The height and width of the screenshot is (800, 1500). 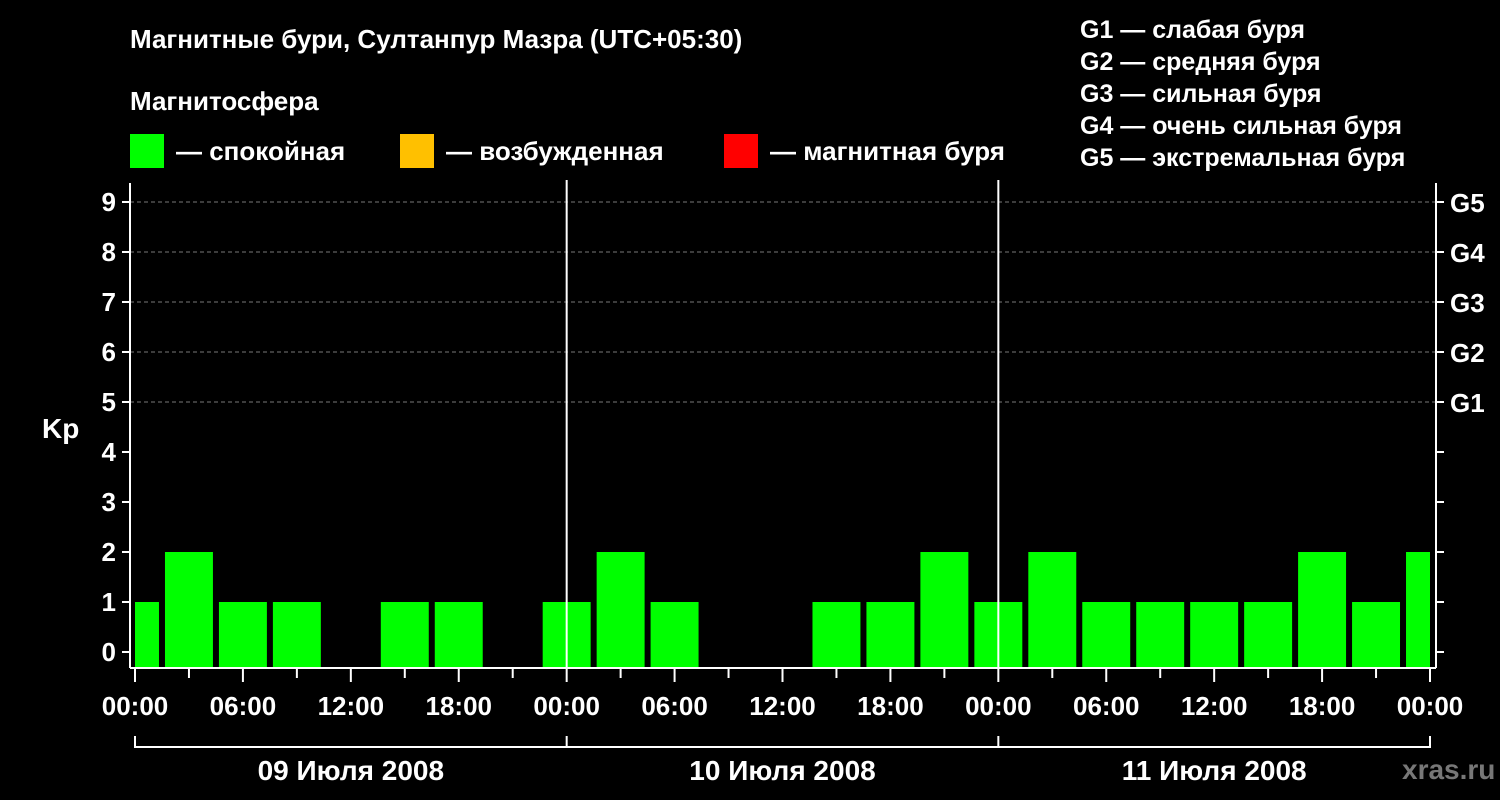 I want to click on y-tick-label-6: 6, so click(x=109, y=352).